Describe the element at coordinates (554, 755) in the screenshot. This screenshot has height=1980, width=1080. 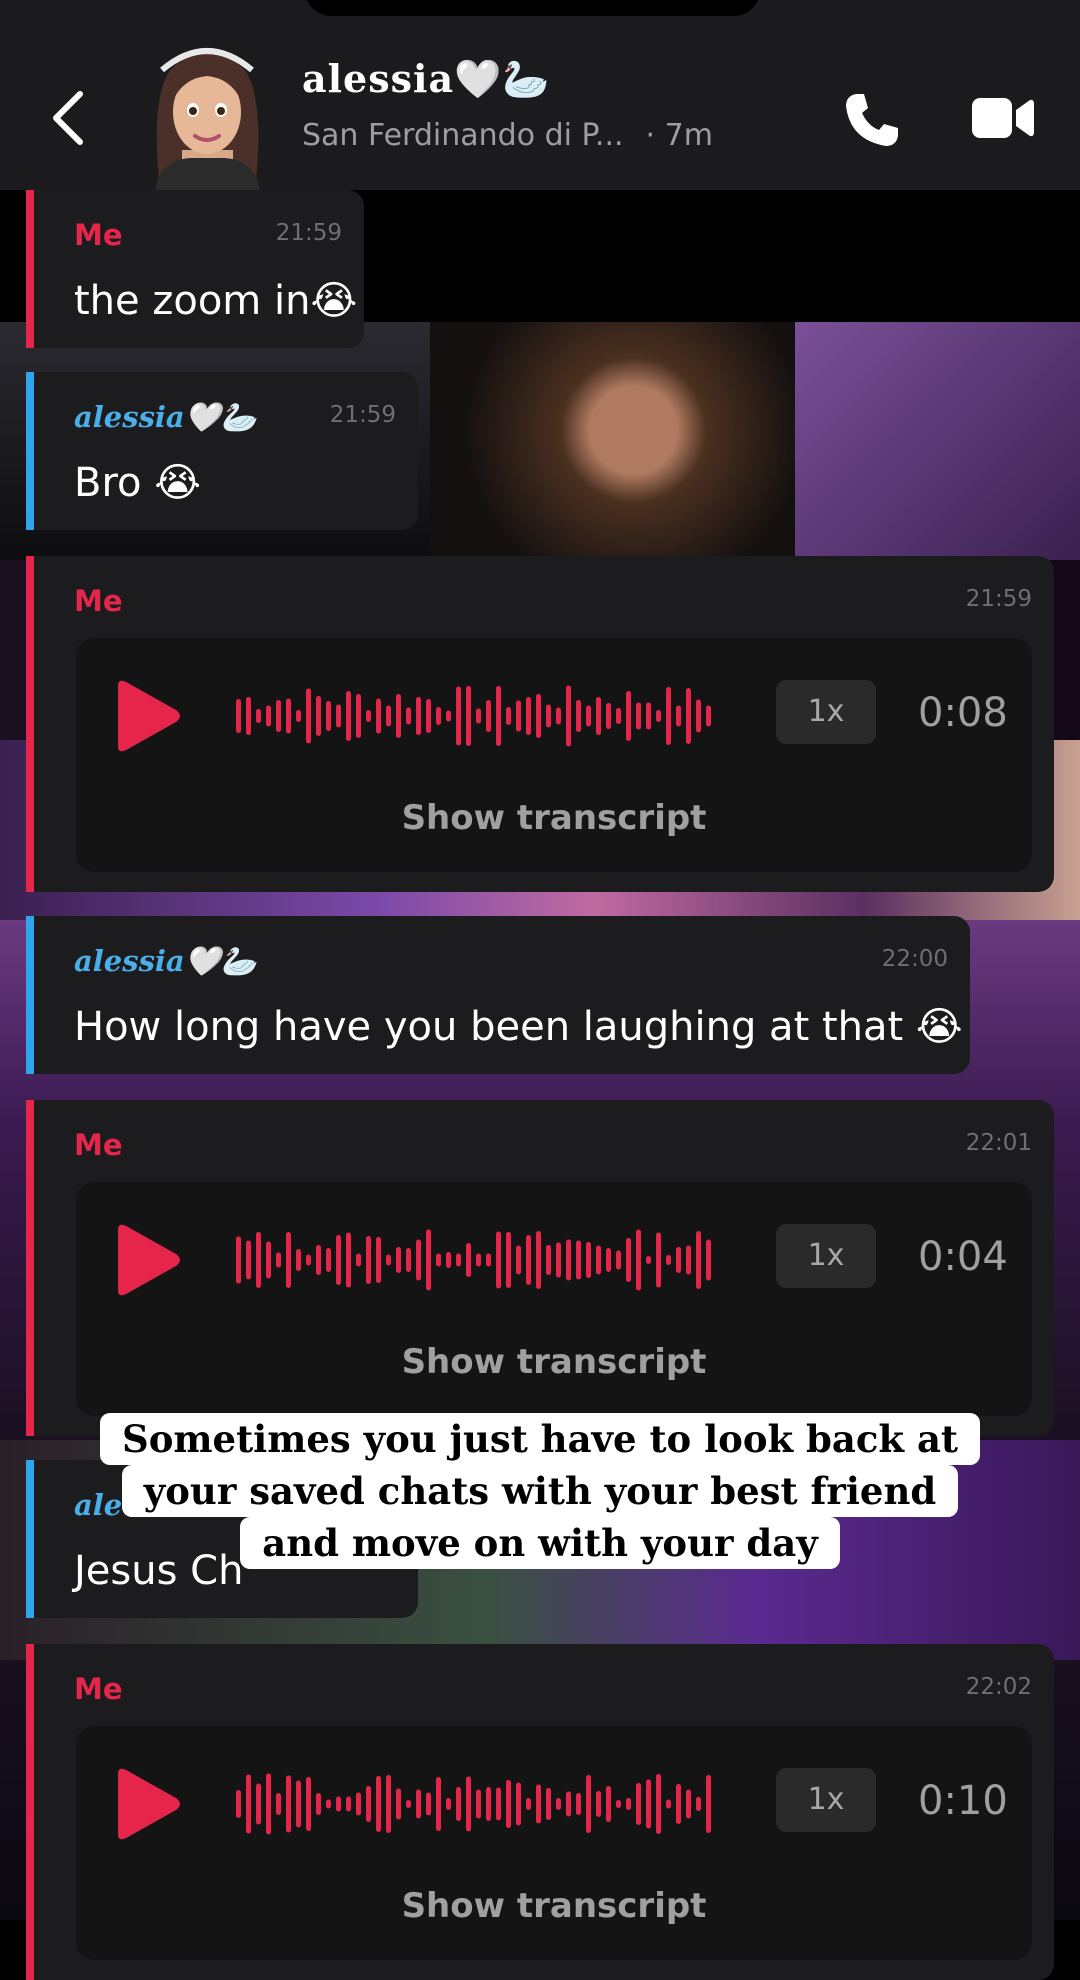
I see `voice-player: 1x 0:08 Show transcript` at that location.